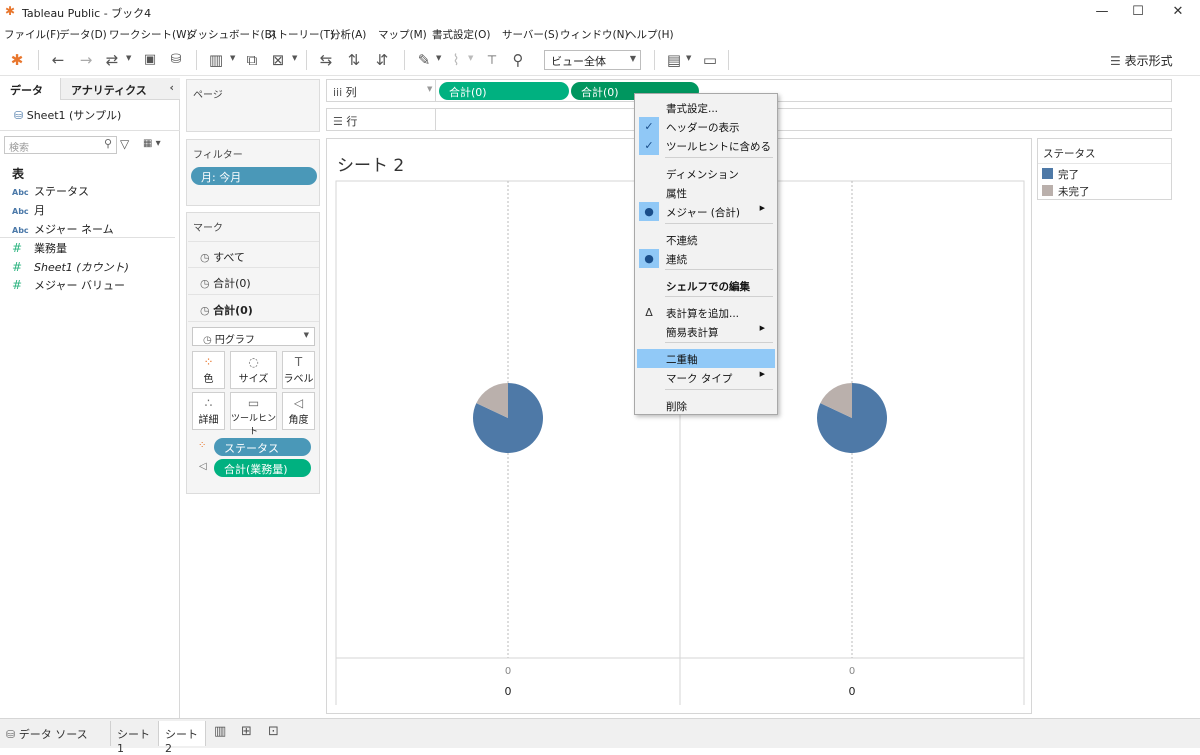 The image size is (1200, 755). What do you see at coordinates (456, 60) in the screenshot?
I see `group-members-icon: ⌇` at bounding box center [456, 60].